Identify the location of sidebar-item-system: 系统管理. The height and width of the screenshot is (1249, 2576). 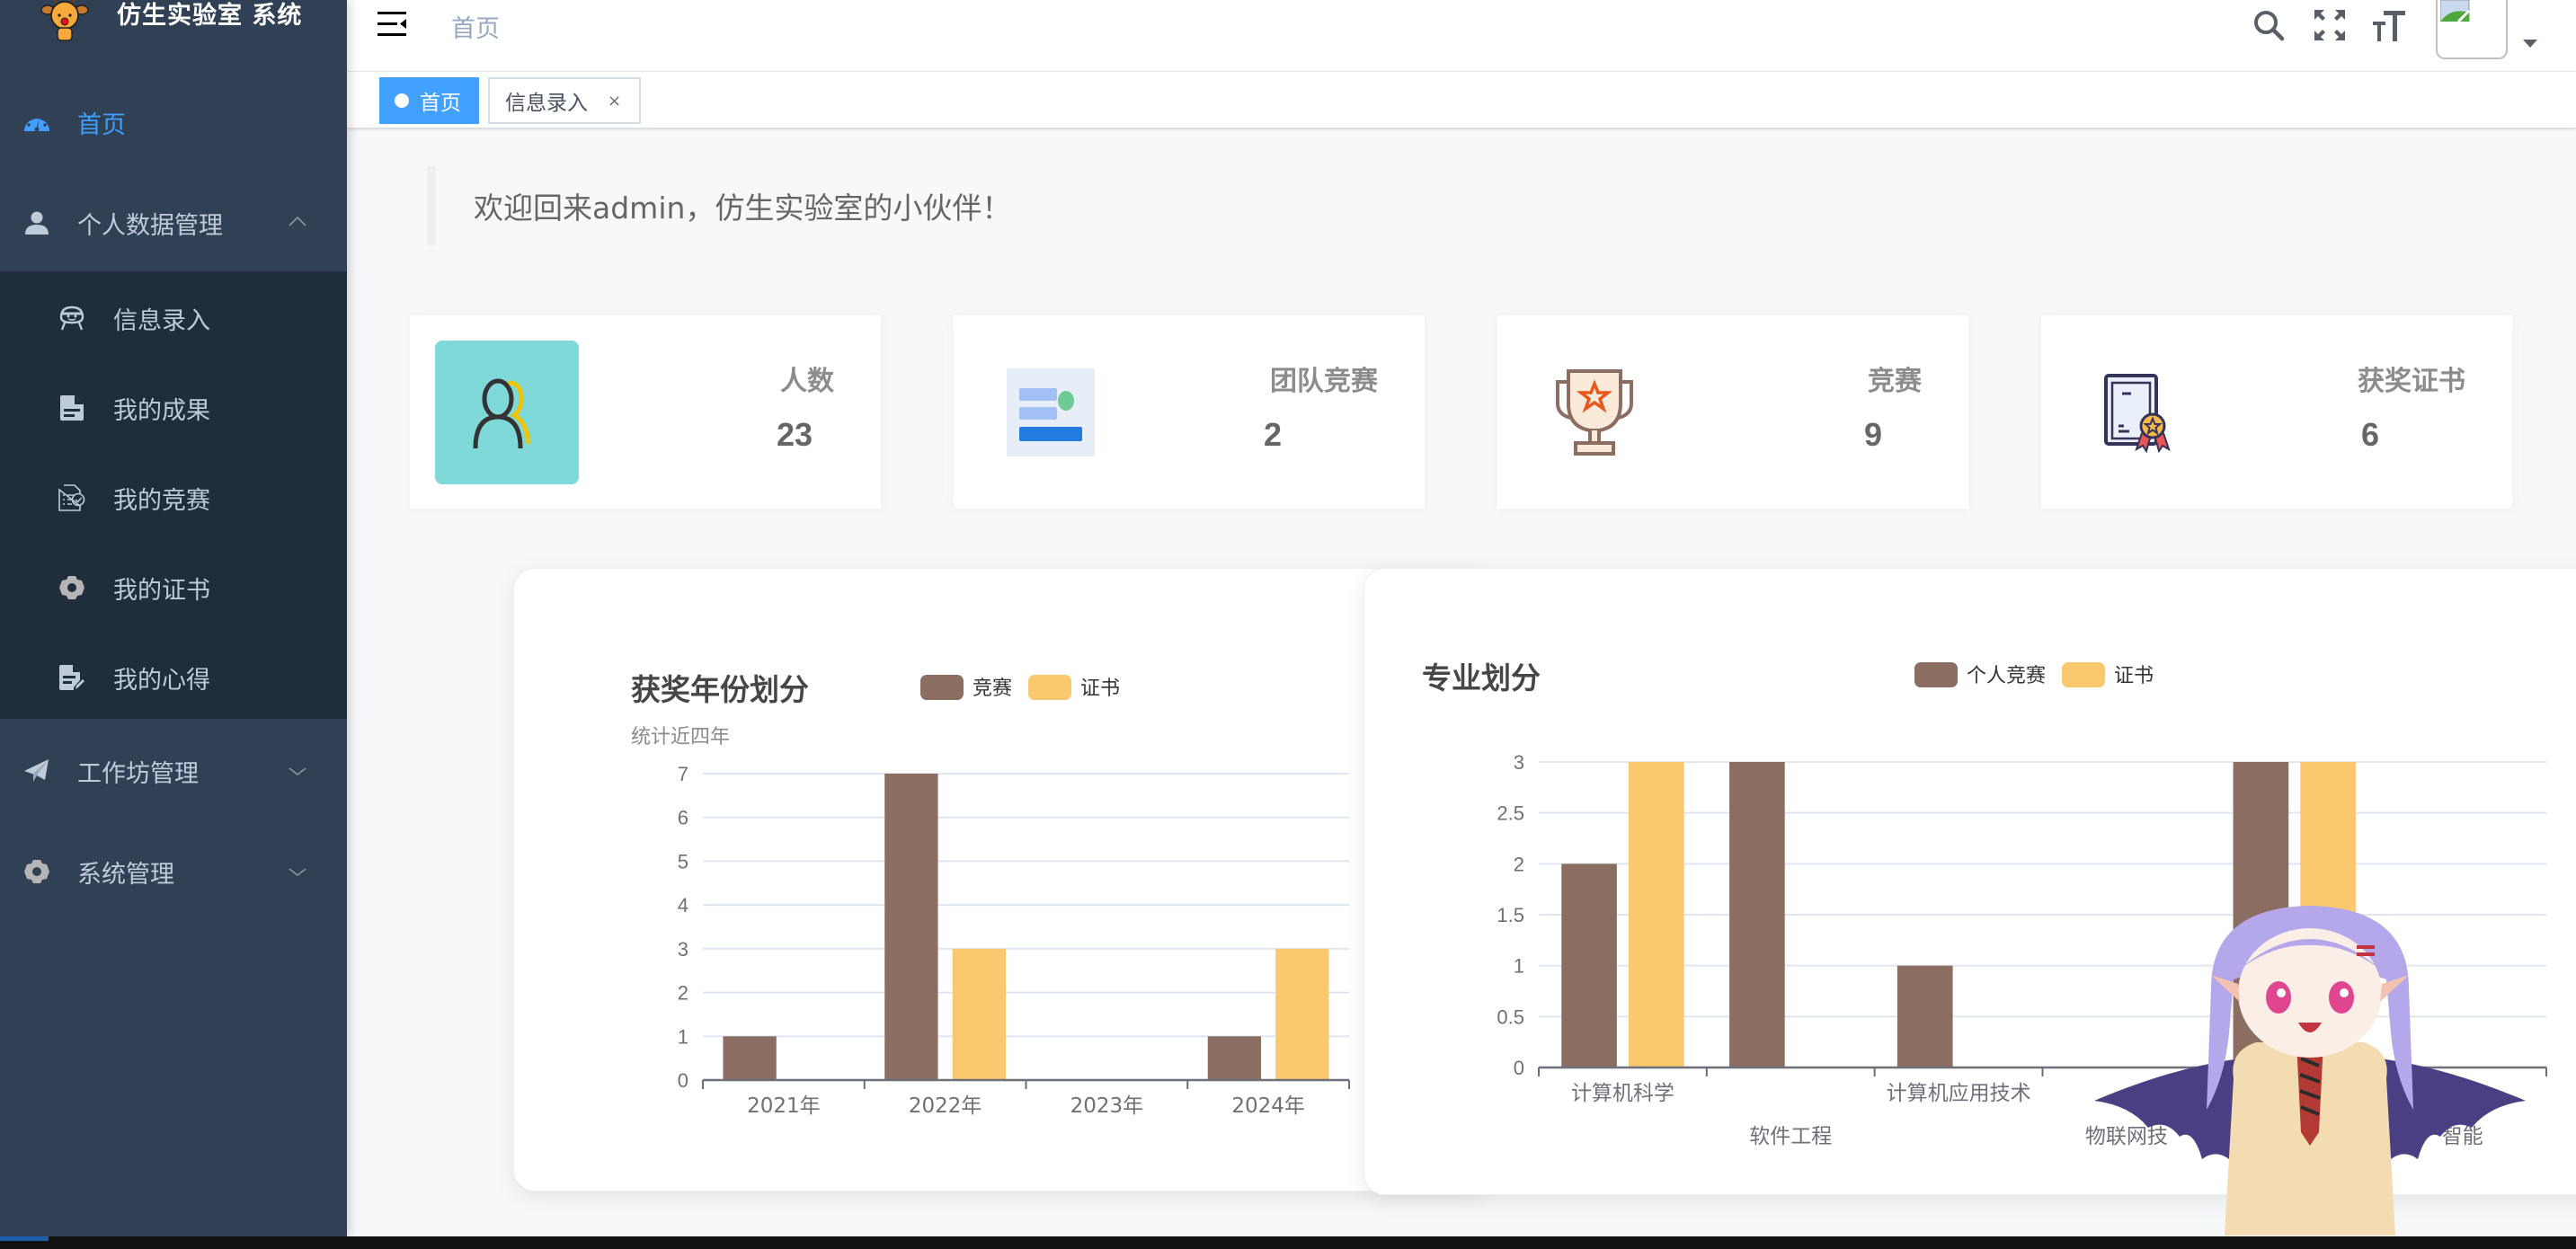
(173, 872).